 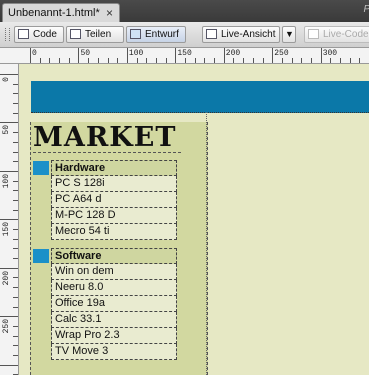 I want to click on document-tab: Unbenannt-1.html* ×, so click(x=61, y=12).